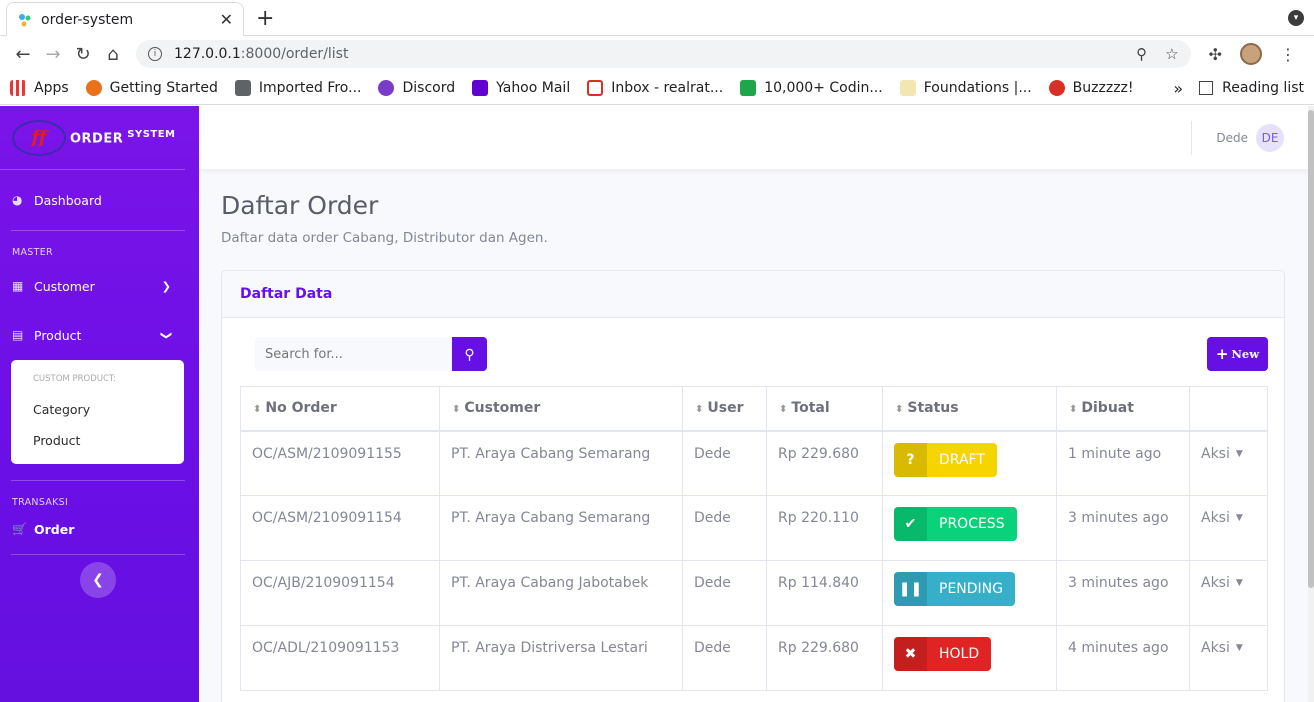  I want to click on zoom-search-icon: ⚲, so click(1141, 54).